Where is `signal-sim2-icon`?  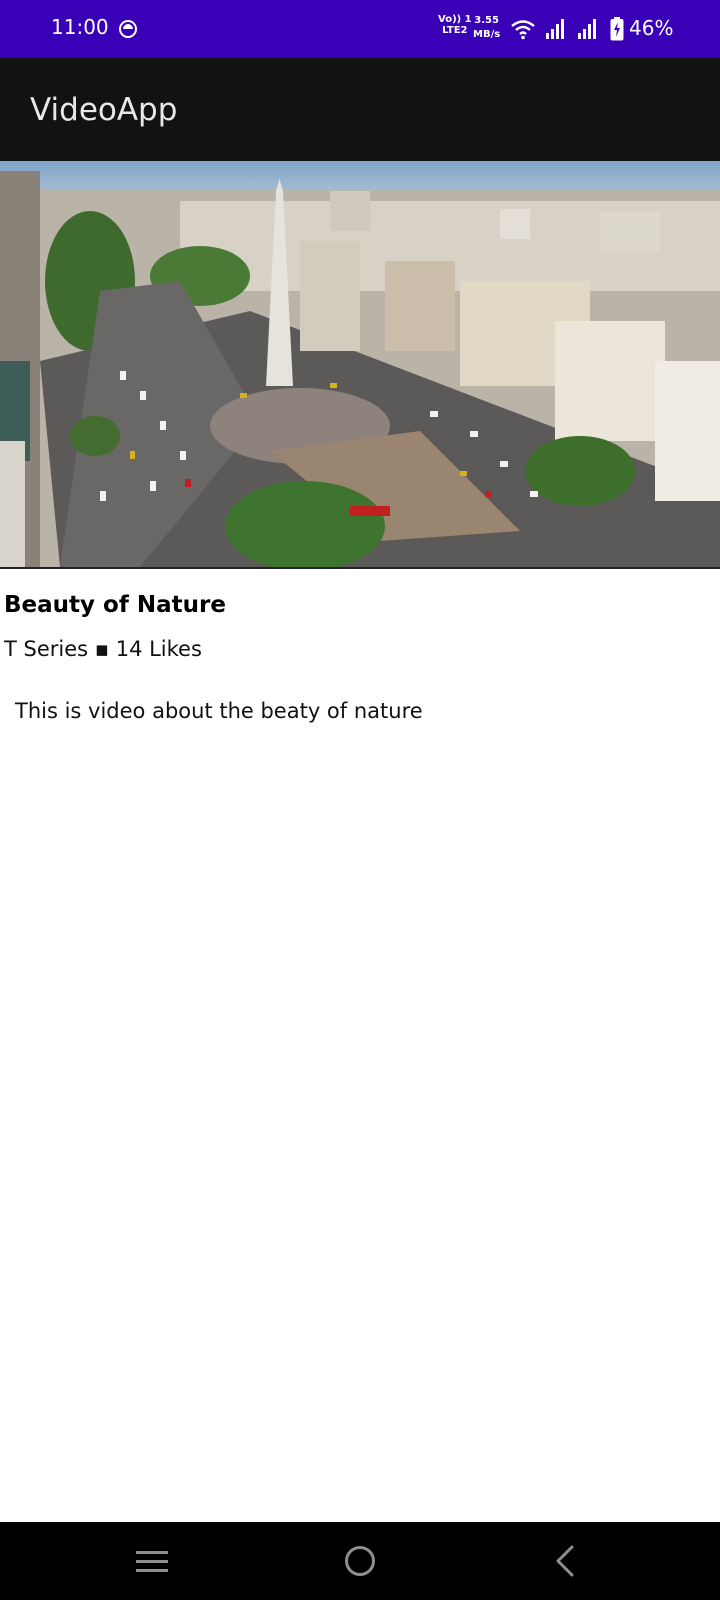
signal-sim2-icon is located at coordinates (587, 29).